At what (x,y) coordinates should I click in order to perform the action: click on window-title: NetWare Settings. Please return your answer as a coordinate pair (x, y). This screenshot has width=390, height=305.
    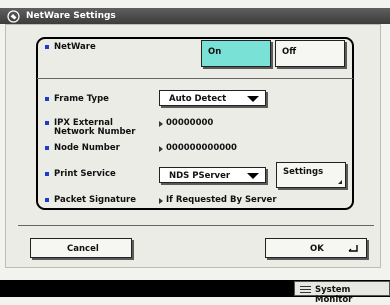
    Looking at the image, I should click on (71, 16).